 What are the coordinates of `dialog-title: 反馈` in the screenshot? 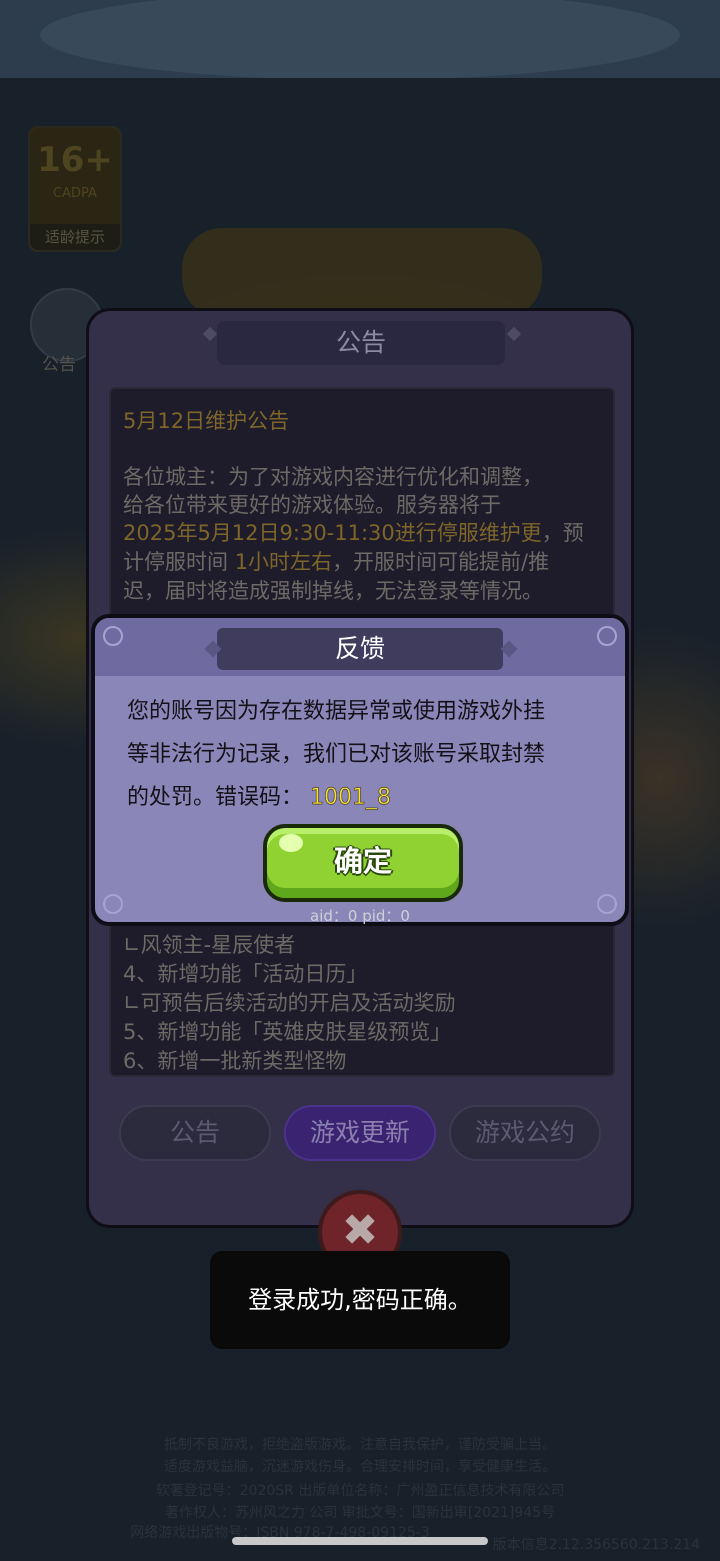 It's located at (359, 648).